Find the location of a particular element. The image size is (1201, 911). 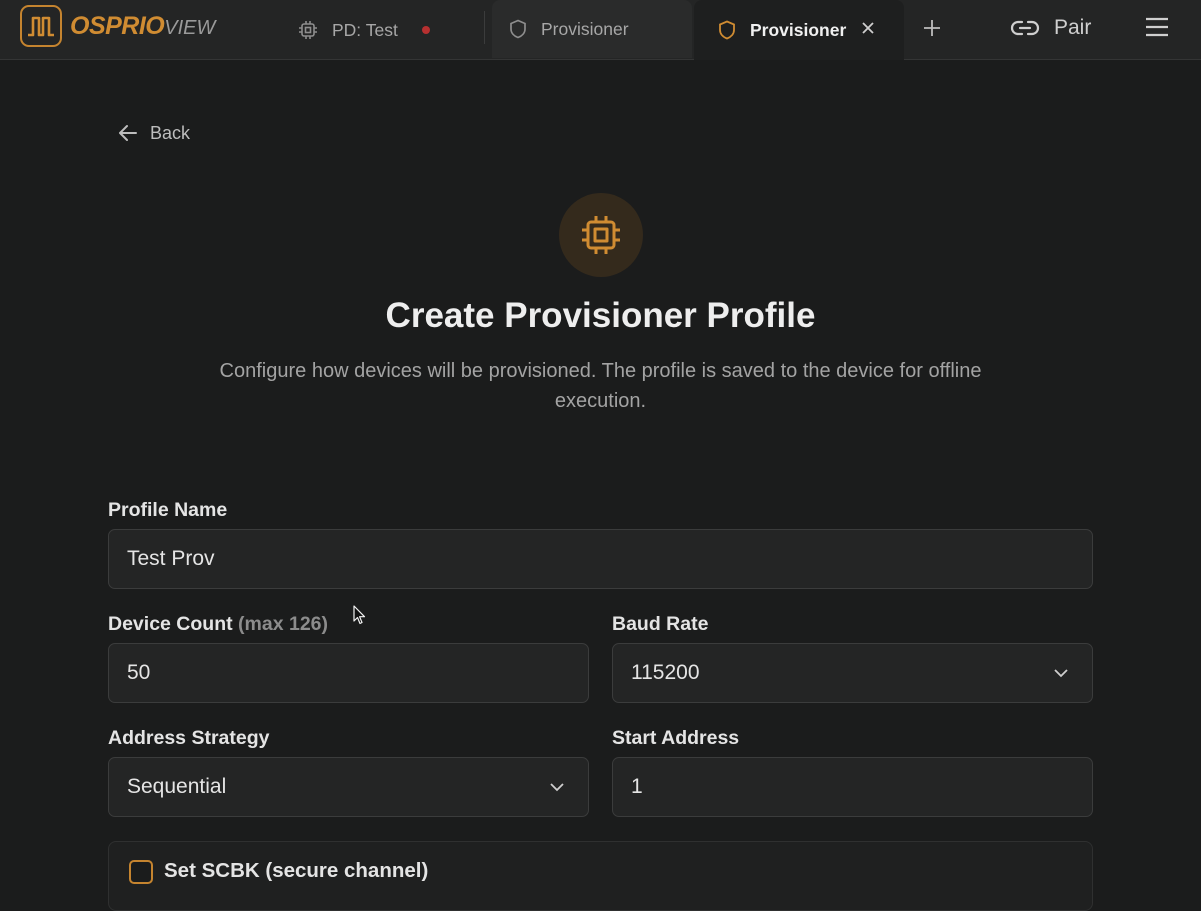

menu-icon is located at coordinates (1157, 27).